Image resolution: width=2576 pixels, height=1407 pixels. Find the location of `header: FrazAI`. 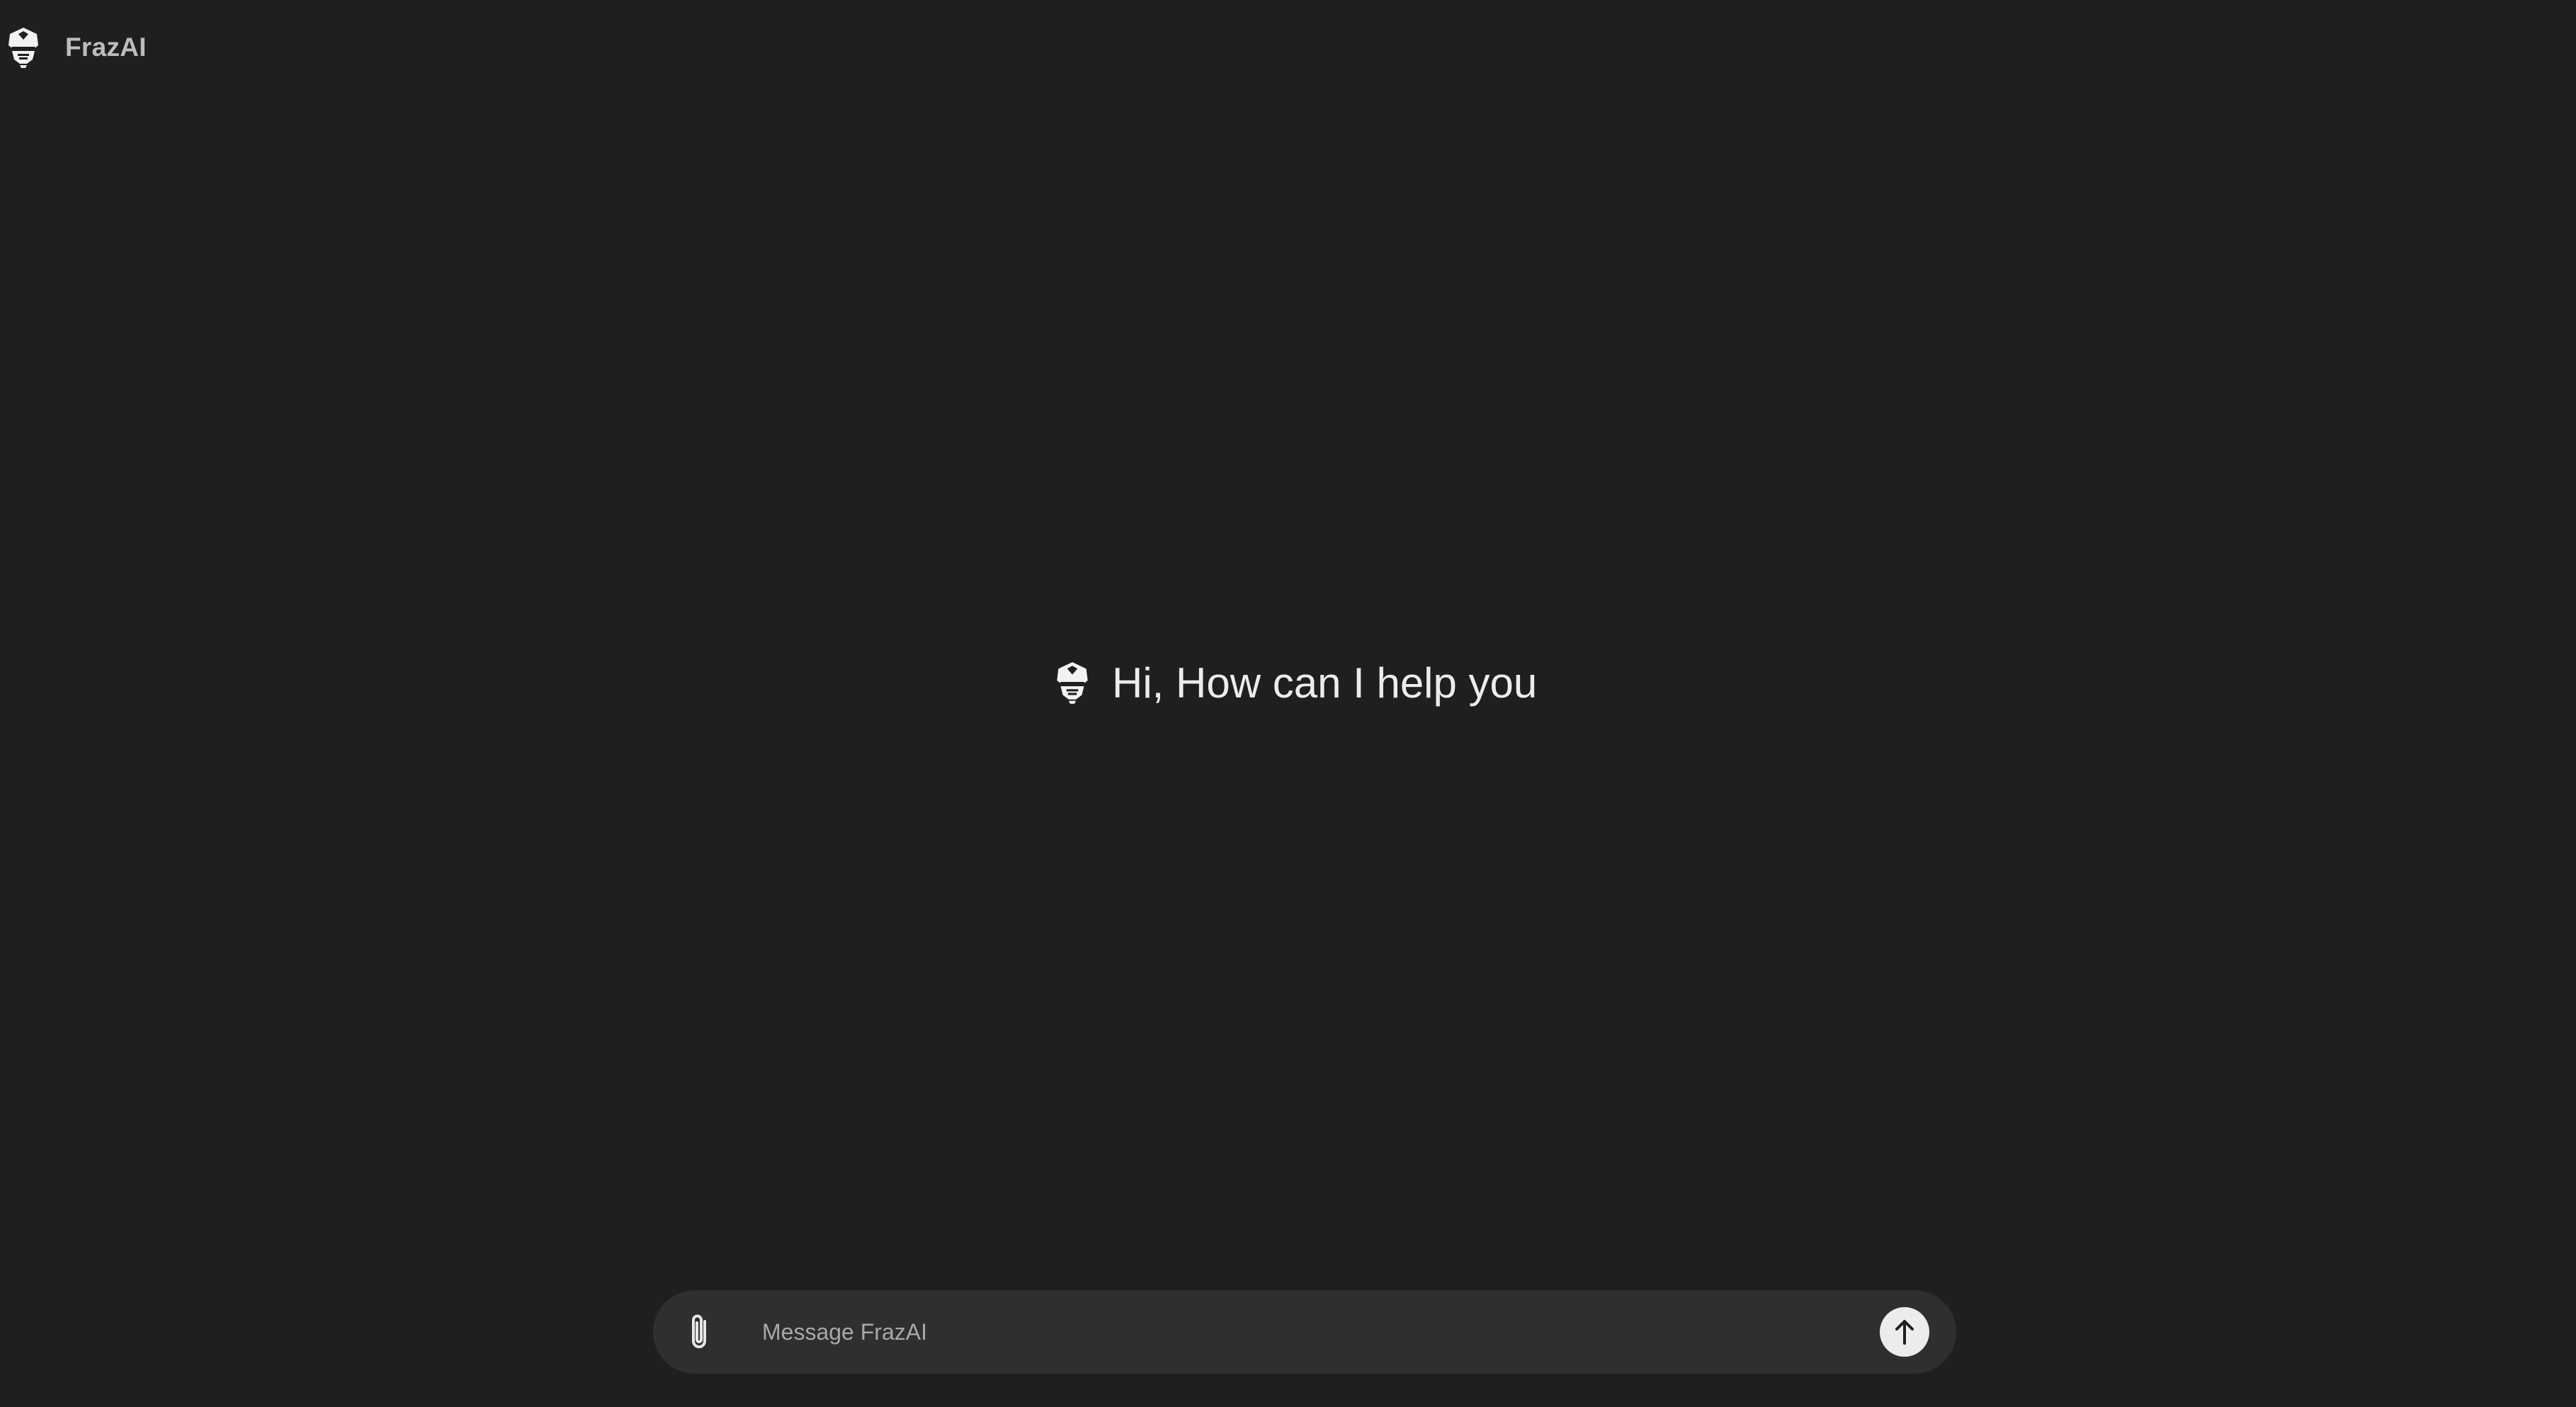

header: FrazAI is located at coordinates (73, 47).